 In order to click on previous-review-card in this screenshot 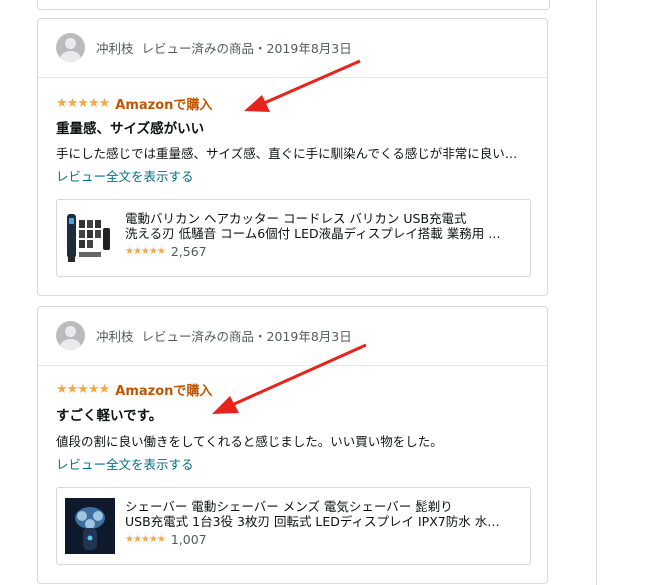, I will do `click(293, 5)`.